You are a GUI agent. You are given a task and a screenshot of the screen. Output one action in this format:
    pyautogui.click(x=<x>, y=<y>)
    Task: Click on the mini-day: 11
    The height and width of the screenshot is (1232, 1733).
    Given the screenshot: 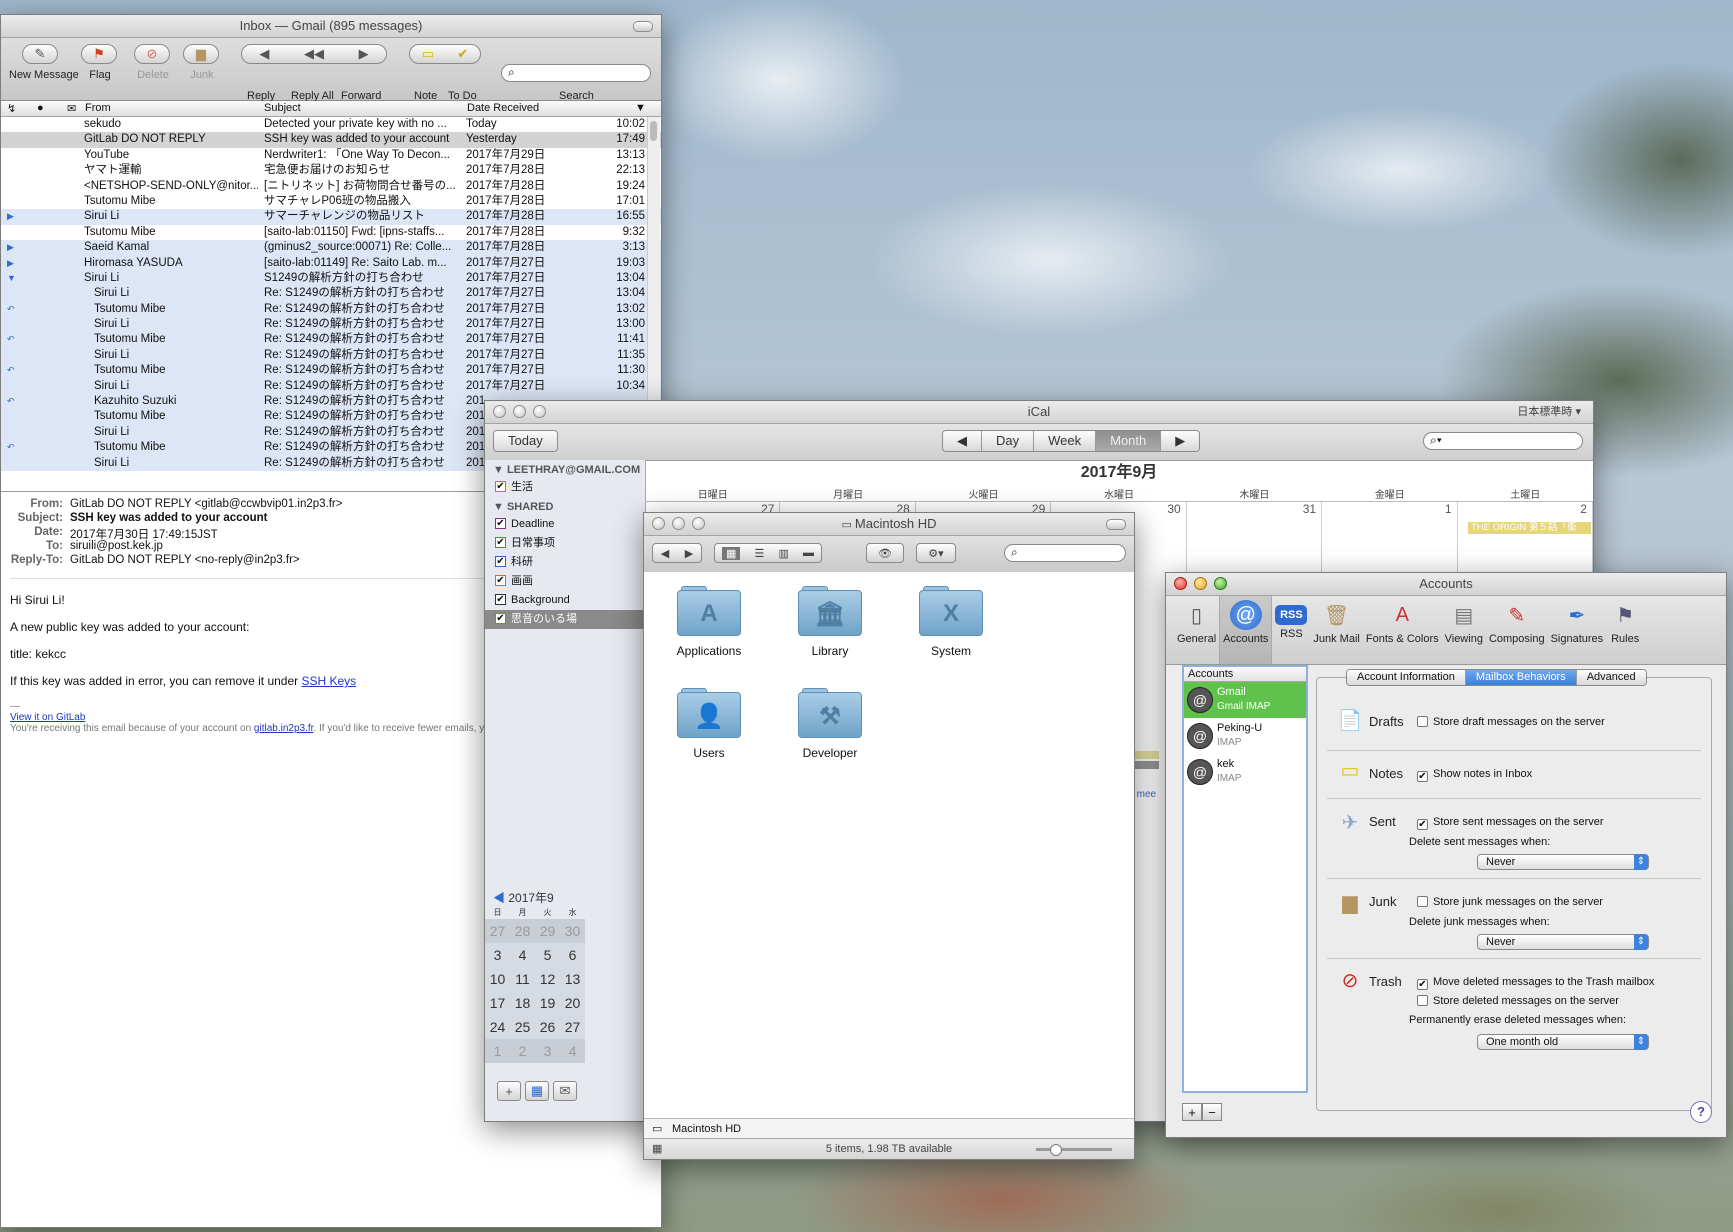 What is the action you would take?
    pyautogui.click(x=522, y=979)
    